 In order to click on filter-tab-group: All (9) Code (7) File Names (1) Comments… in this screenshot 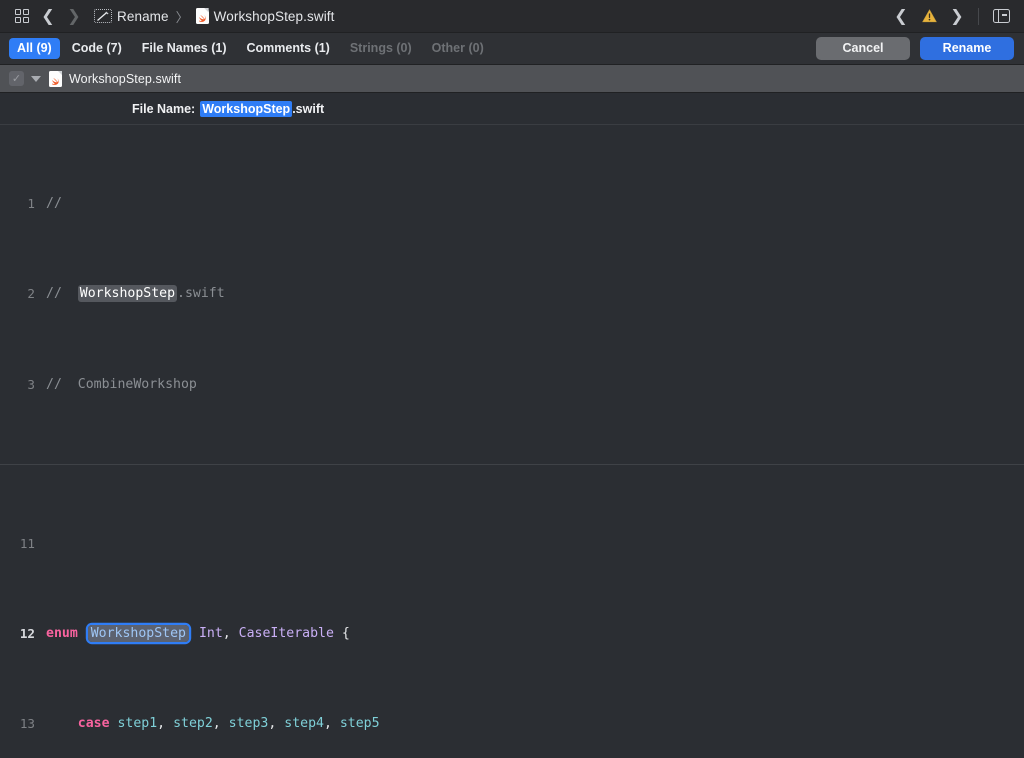, I will do `click(250, 48)`.